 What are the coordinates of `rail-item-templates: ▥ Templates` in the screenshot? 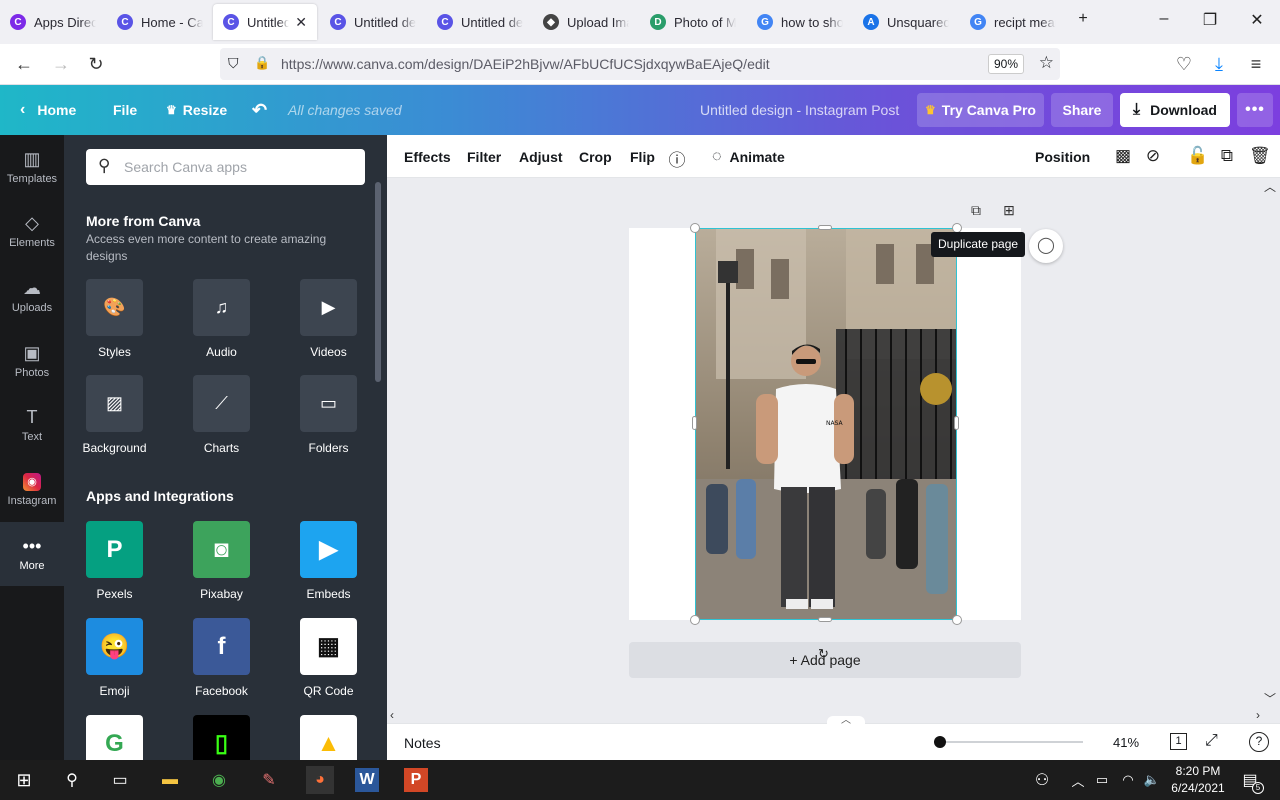 It's located at (32, 167).